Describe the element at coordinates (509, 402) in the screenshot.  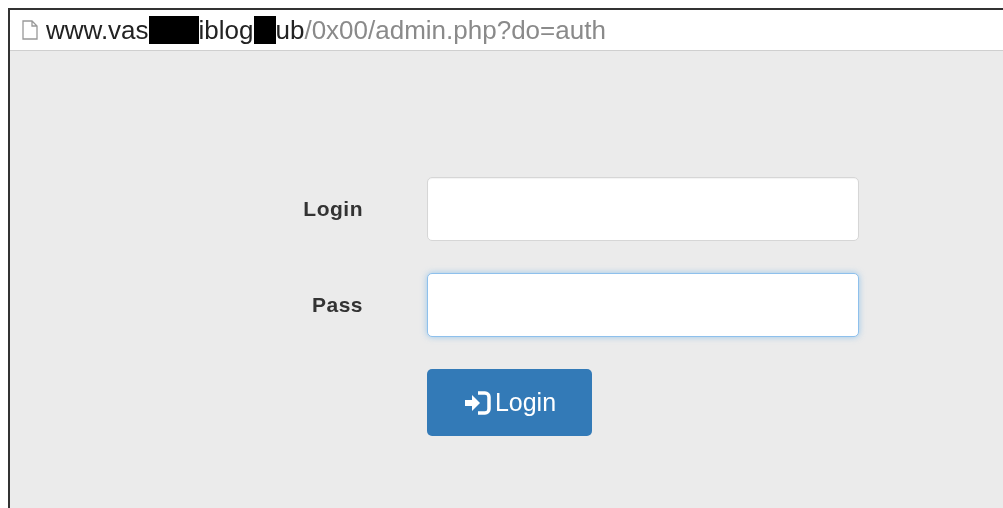
I see `login-button: Login` at that location.